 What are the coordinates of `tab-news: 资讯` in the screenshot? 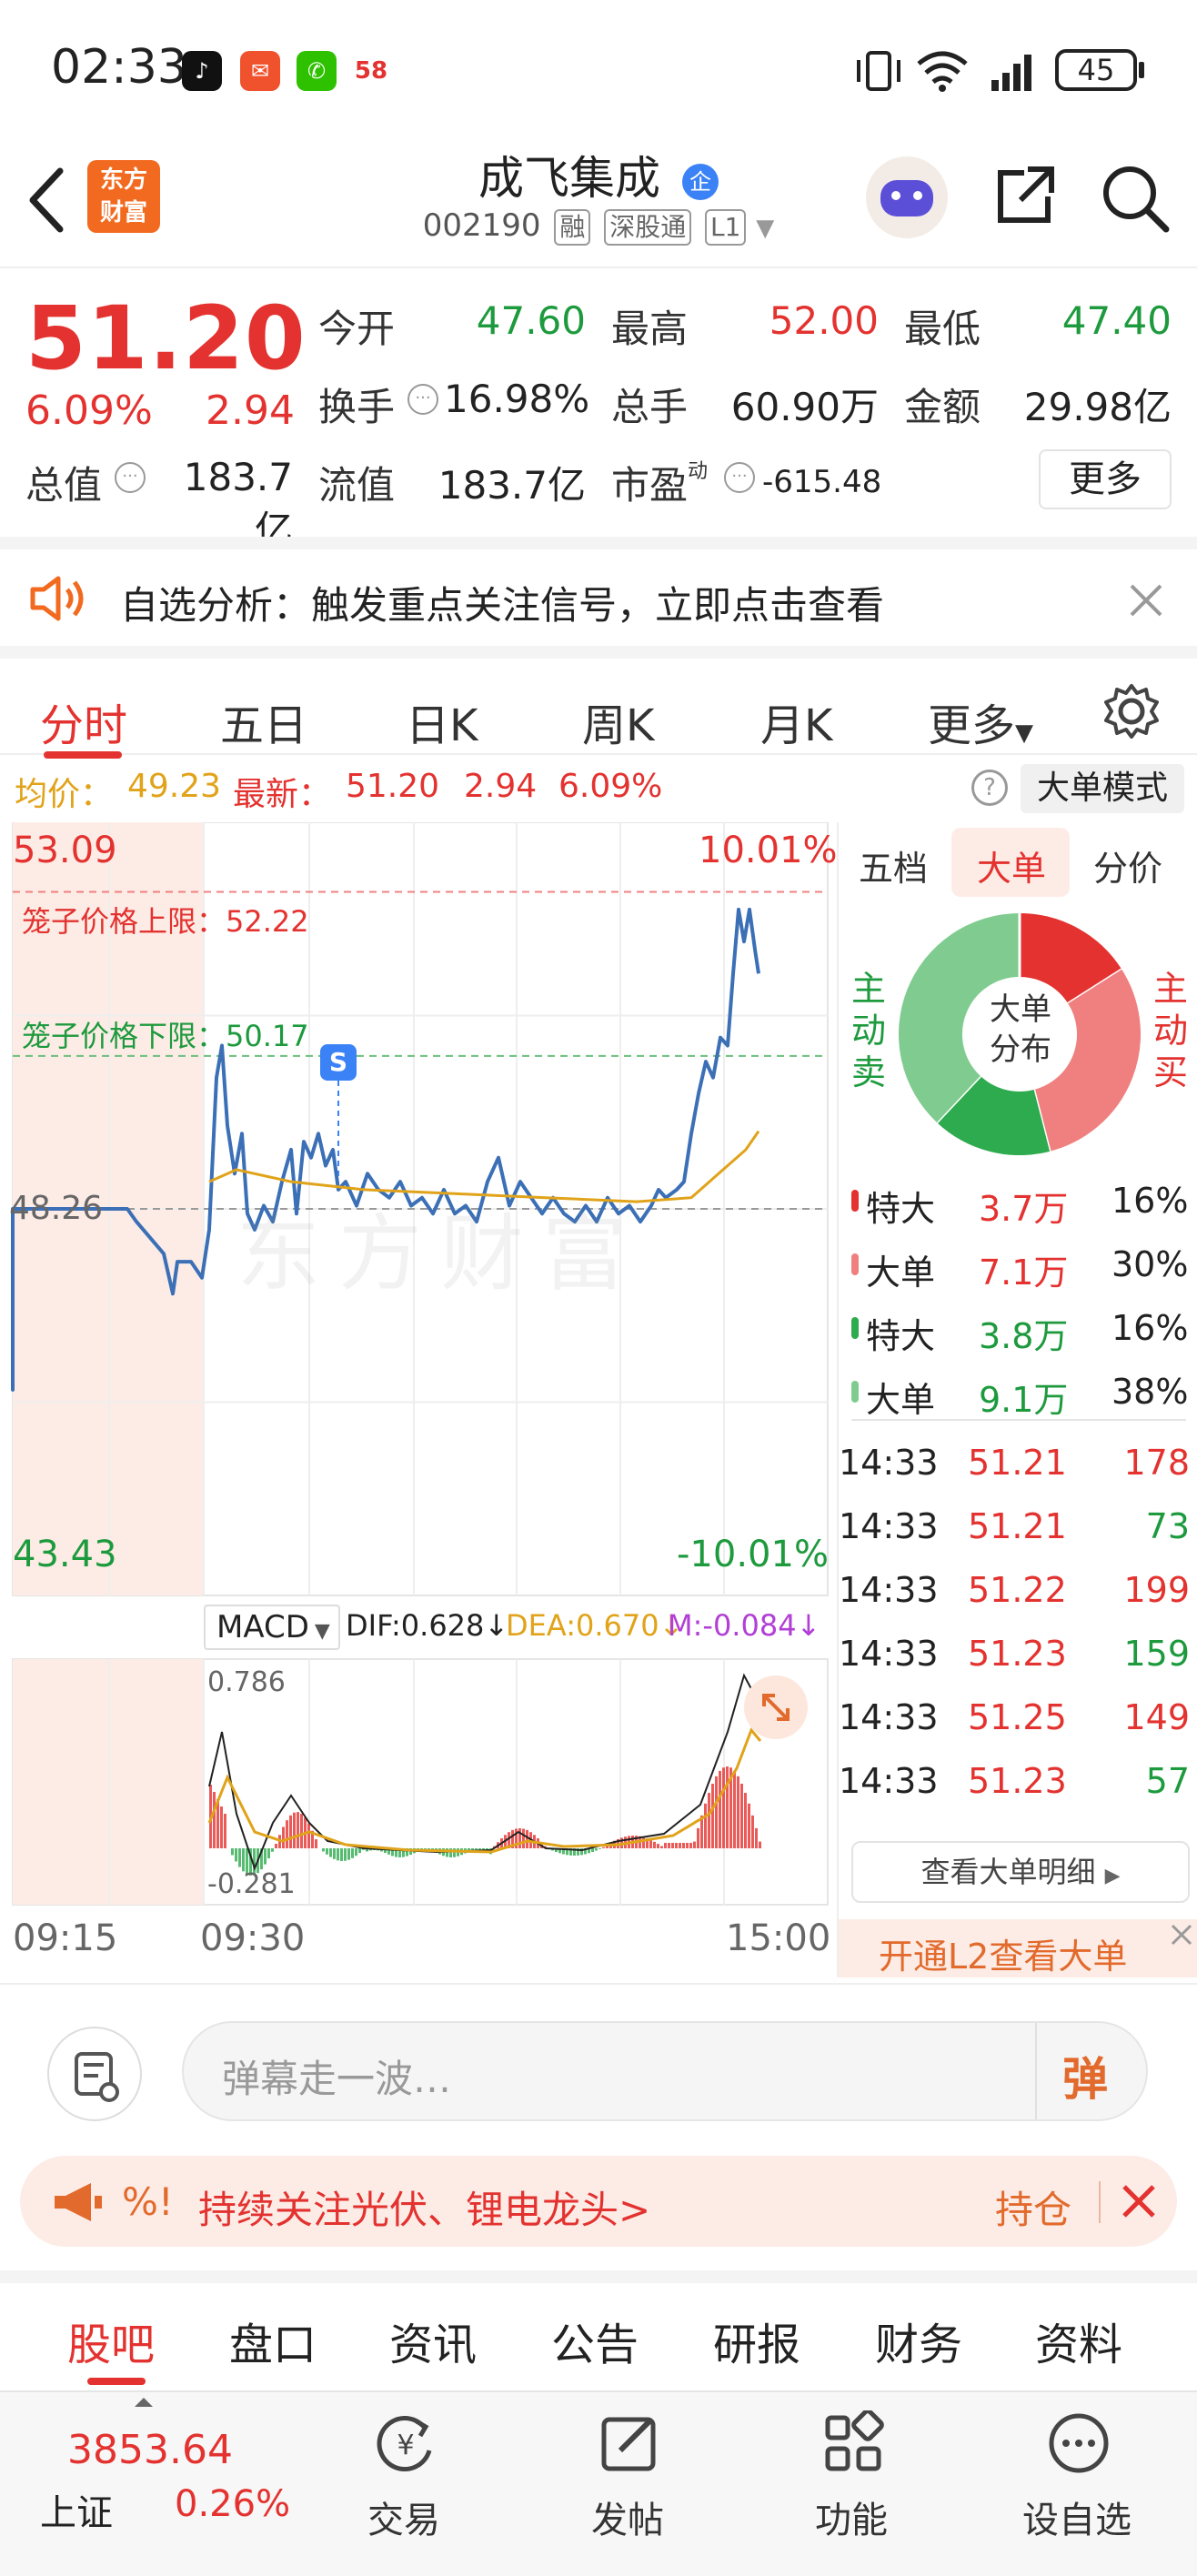 It's located at (433, 2340).